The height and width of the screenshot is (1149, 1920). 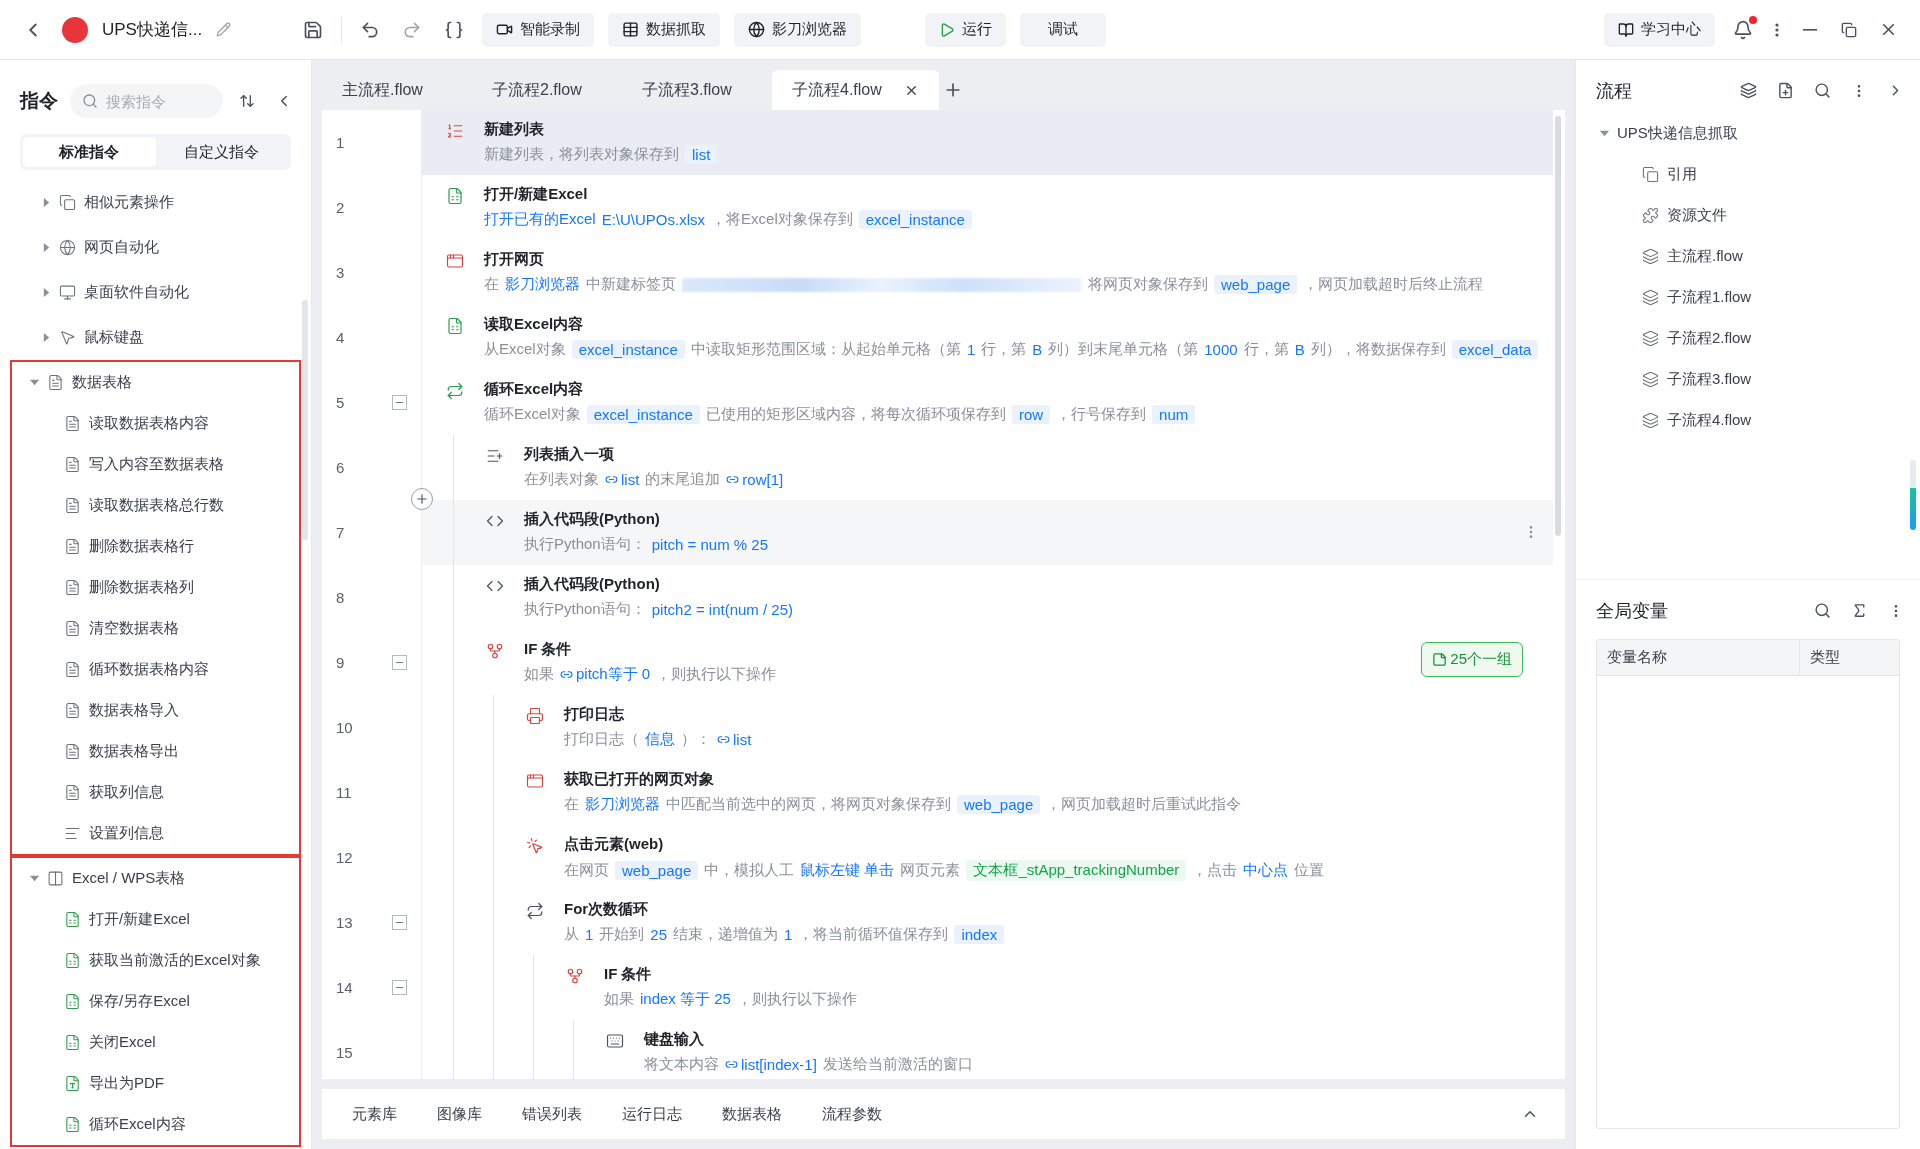 I want to click on tree-item: 数据表格, so click(x=155, y=382).